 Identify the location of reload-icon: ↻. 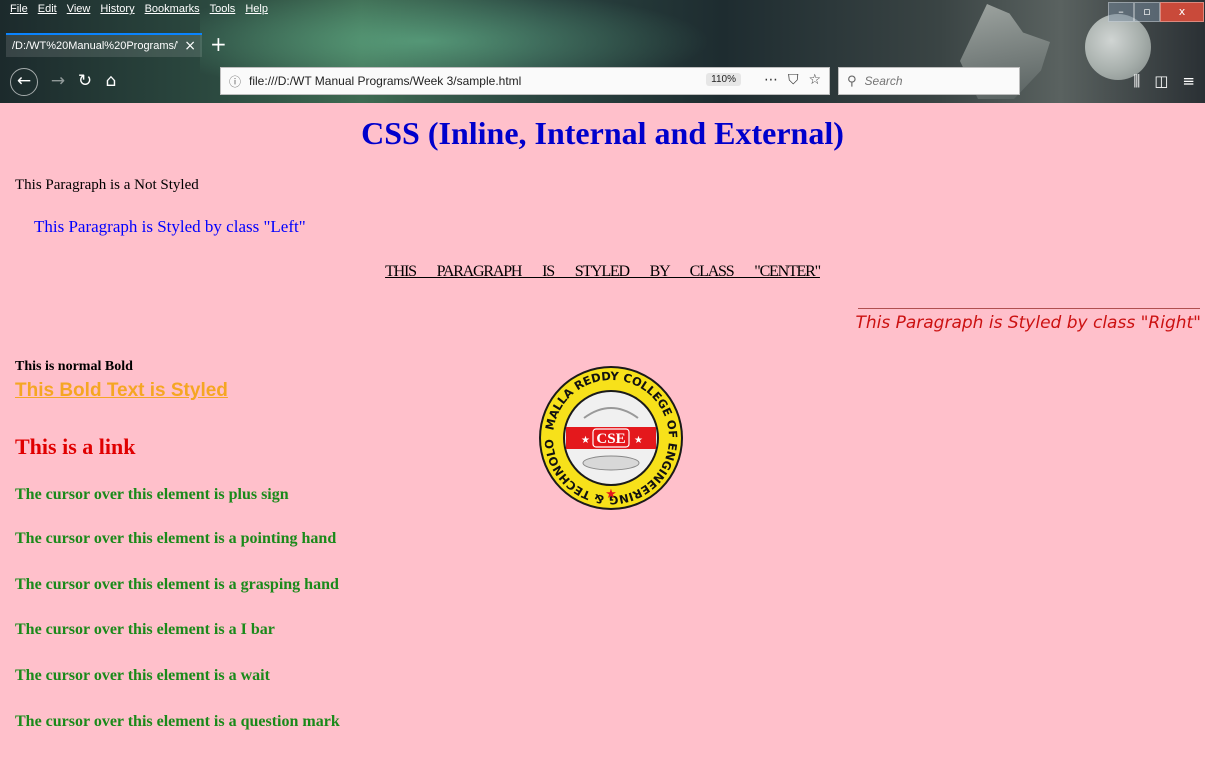
(85, 81).